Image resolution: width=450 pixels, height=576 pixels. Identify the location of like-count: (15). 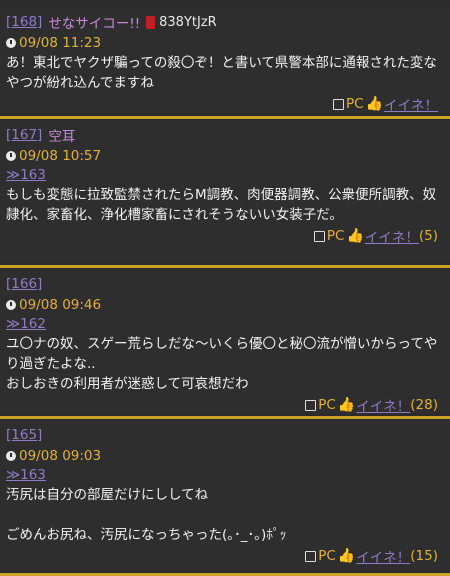
(424, 556).